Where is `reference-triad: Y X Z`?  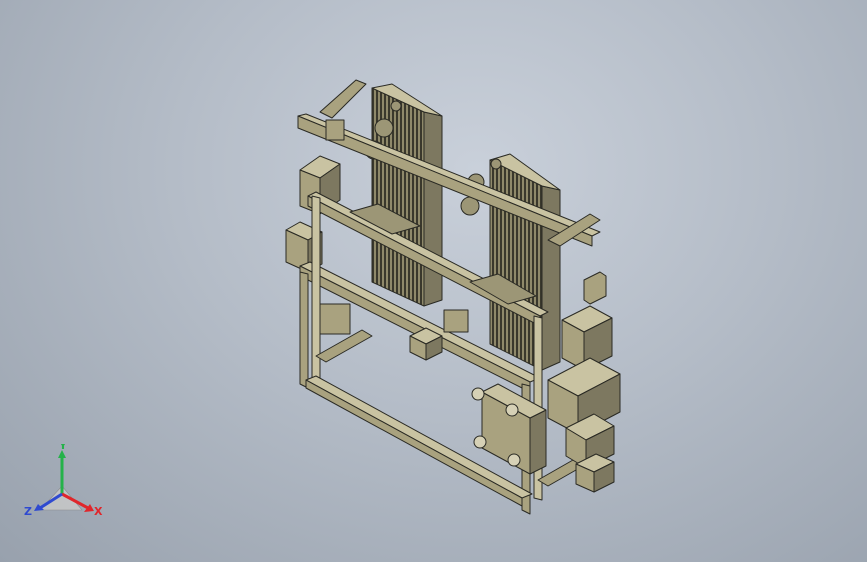 reference-triad: Y X Z is located at coordinates (63, 481).